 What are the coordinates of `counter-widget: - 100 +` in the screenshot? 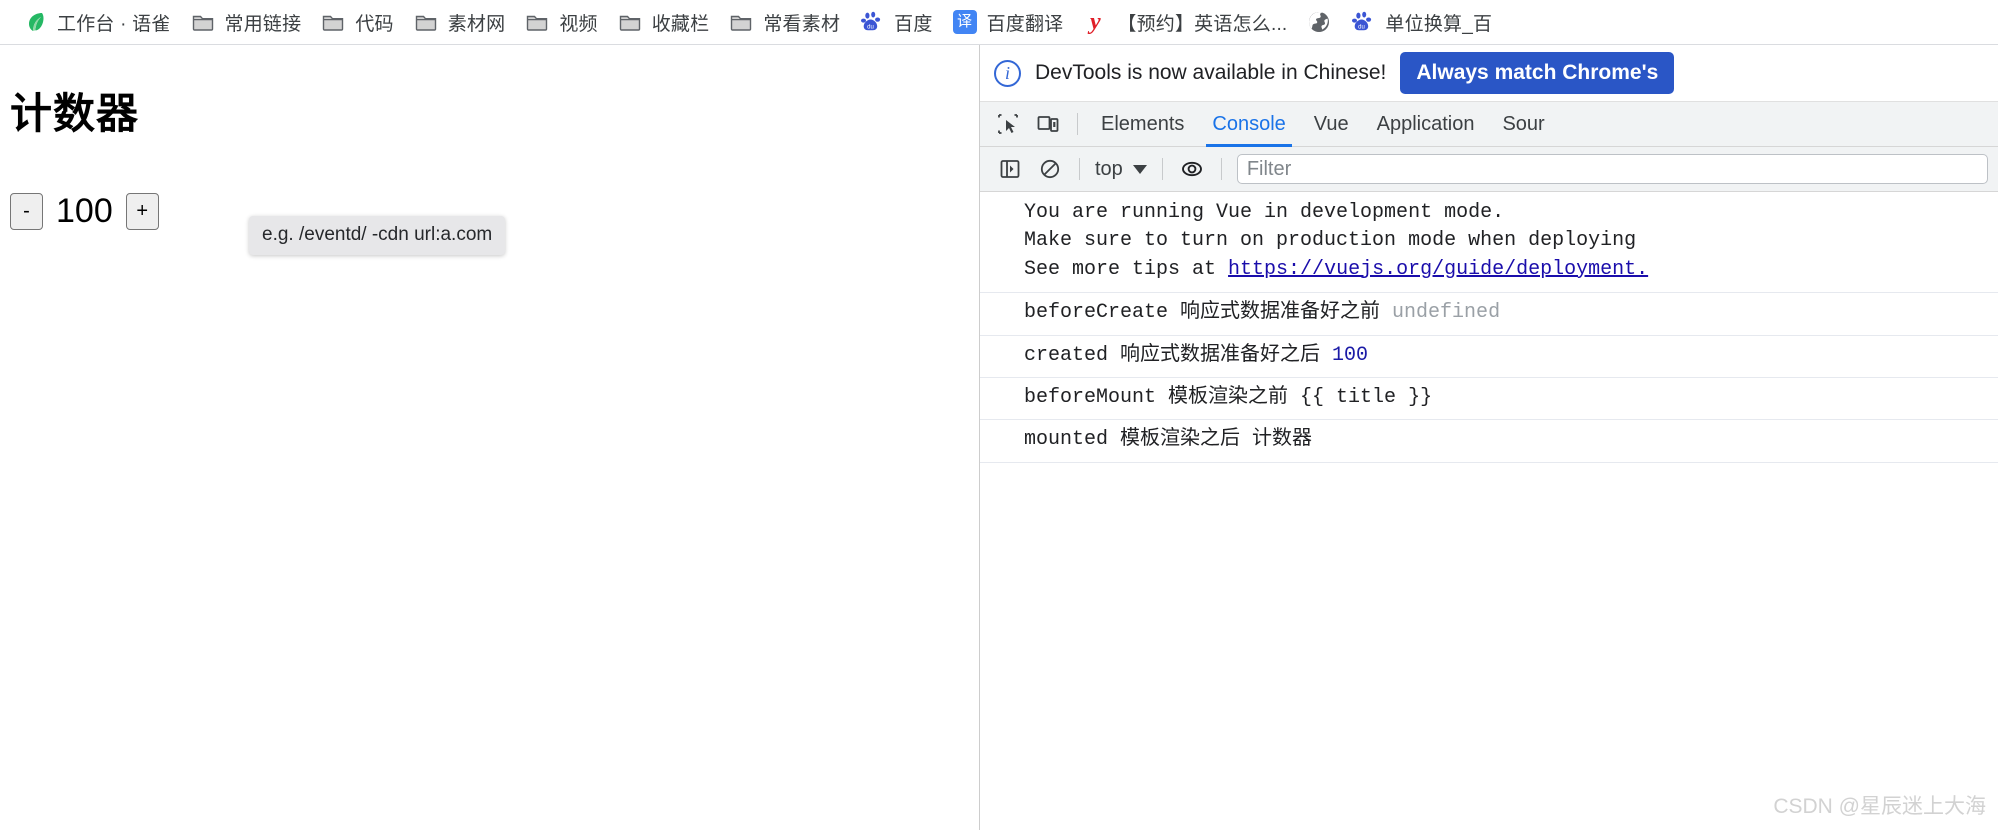 It's located at (84, 211).